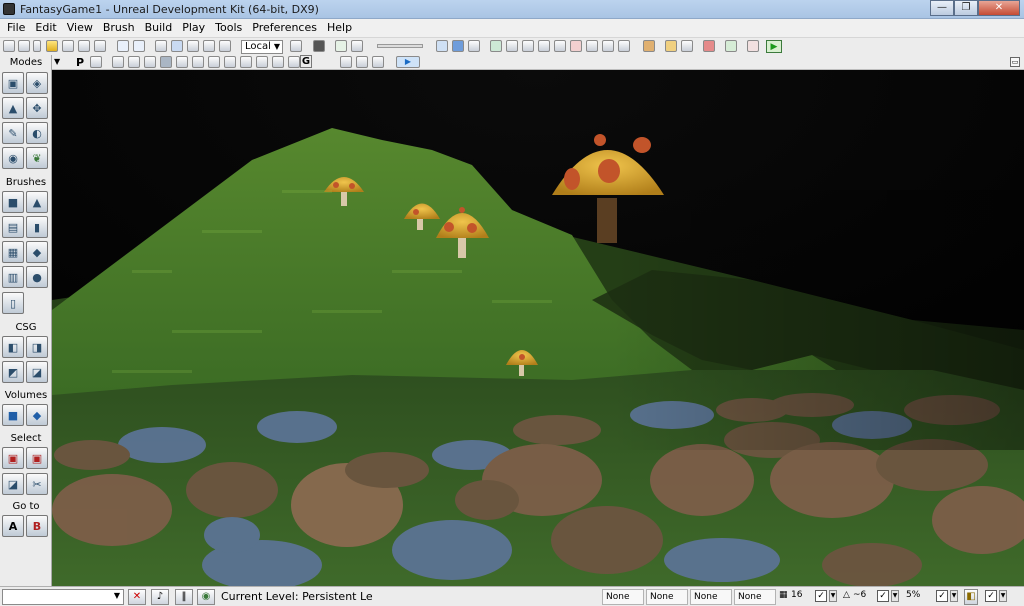 The width and height of the screenshot is (1024, 606). What do you see at coordinates (362, 62) in the screenshot?
I see `lock-selection-icon` at bounding box center [362, 62].